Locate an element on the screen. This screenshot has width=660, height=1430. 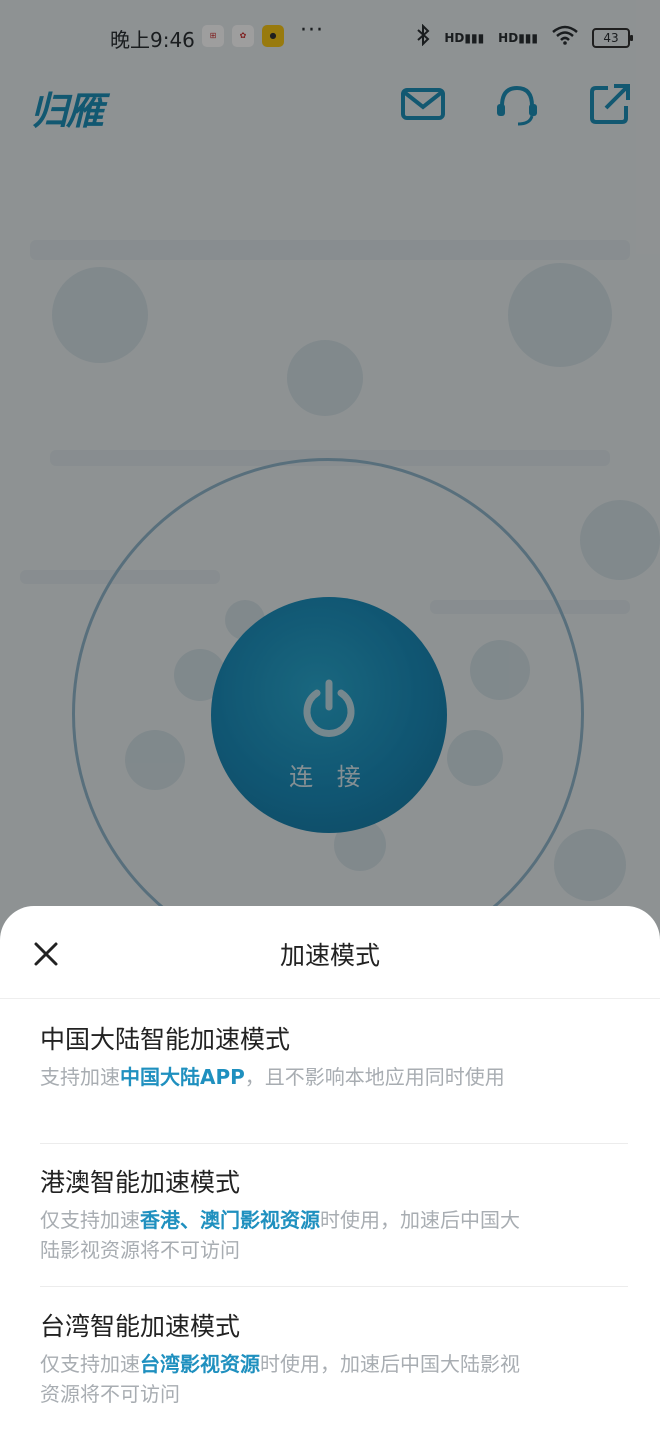
mode-item-taiwan: 台湾智能加速模式 仅支持加速台湾影视资源时使用，加速后中国大陆影视资源将不可访问 is located at coordinates (334, 1359).